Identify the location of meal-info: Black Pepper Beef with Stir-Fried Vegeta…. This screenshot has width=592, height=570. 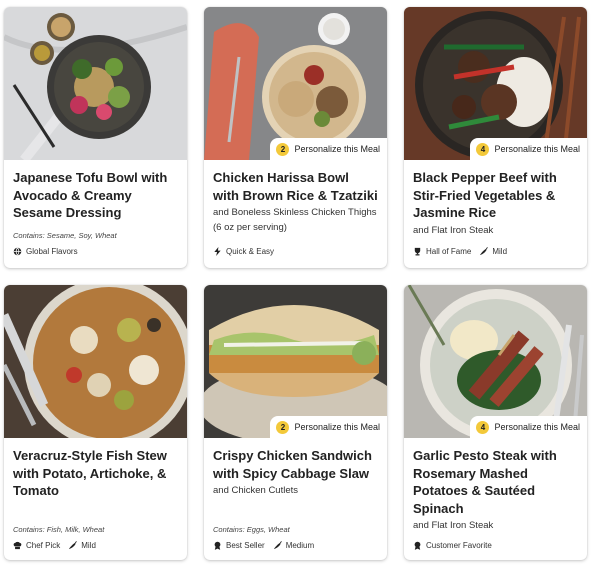
(495, 214).